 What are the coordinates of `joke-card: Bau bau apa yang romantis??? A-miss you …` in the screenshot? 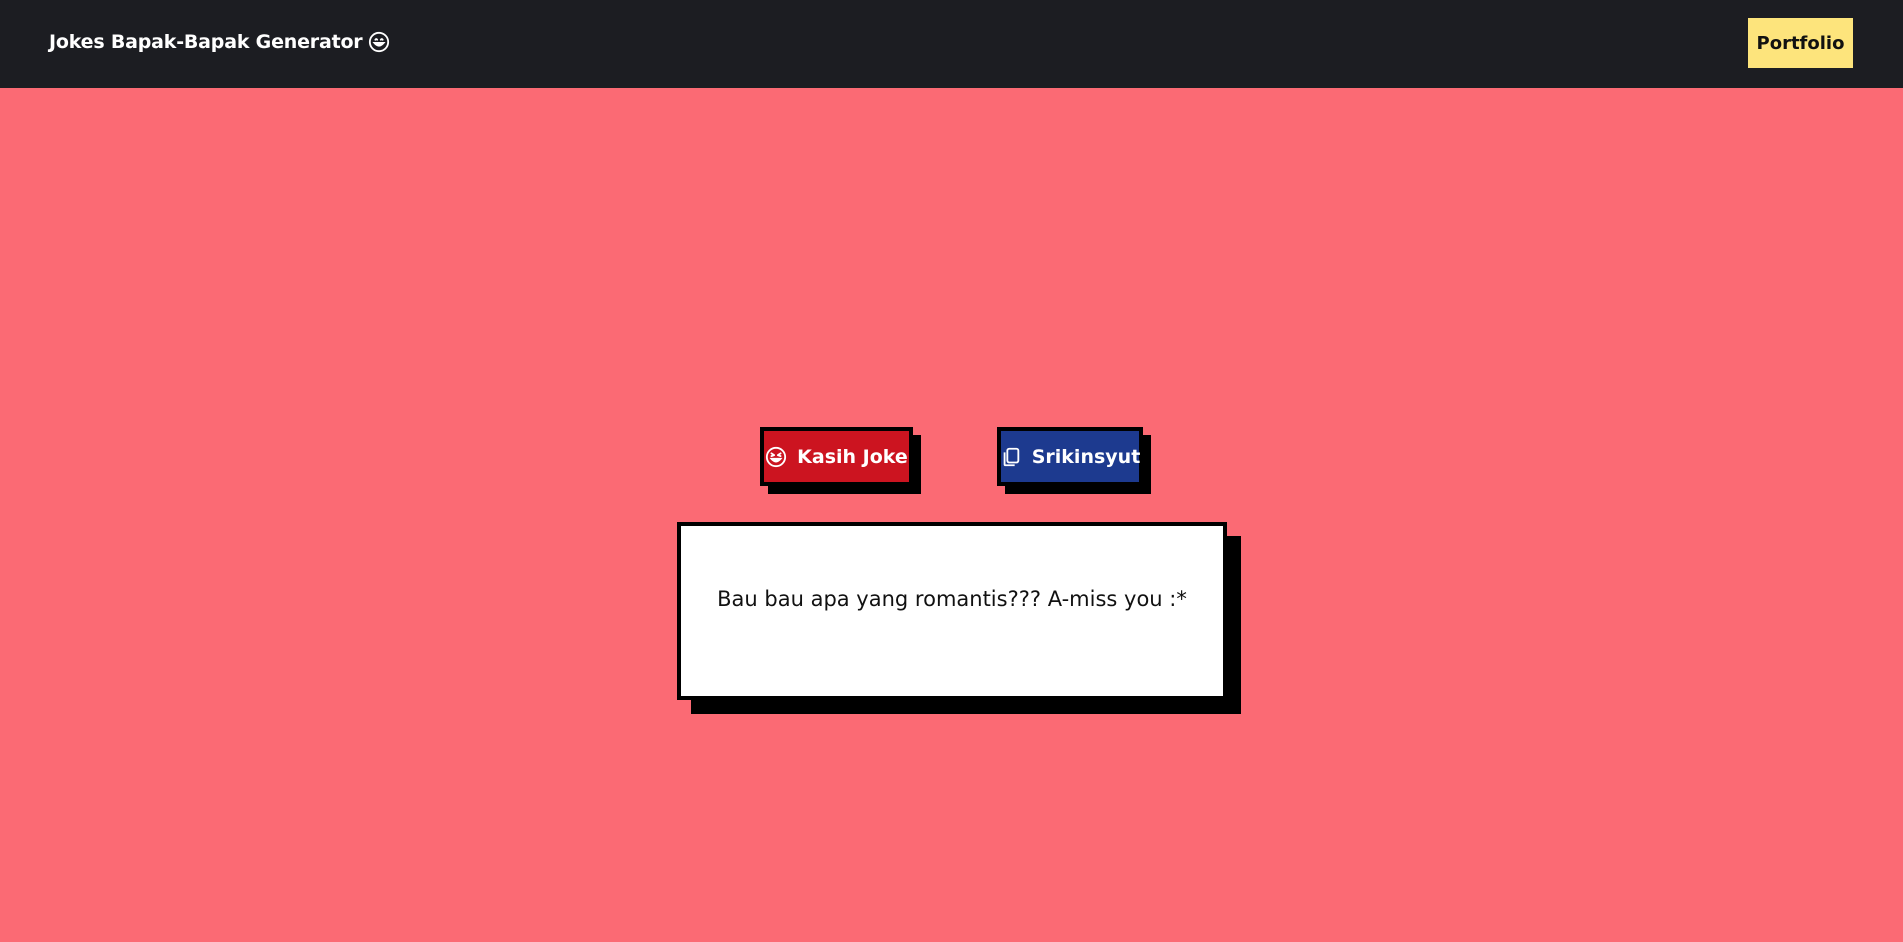 It's located at (952, 611).